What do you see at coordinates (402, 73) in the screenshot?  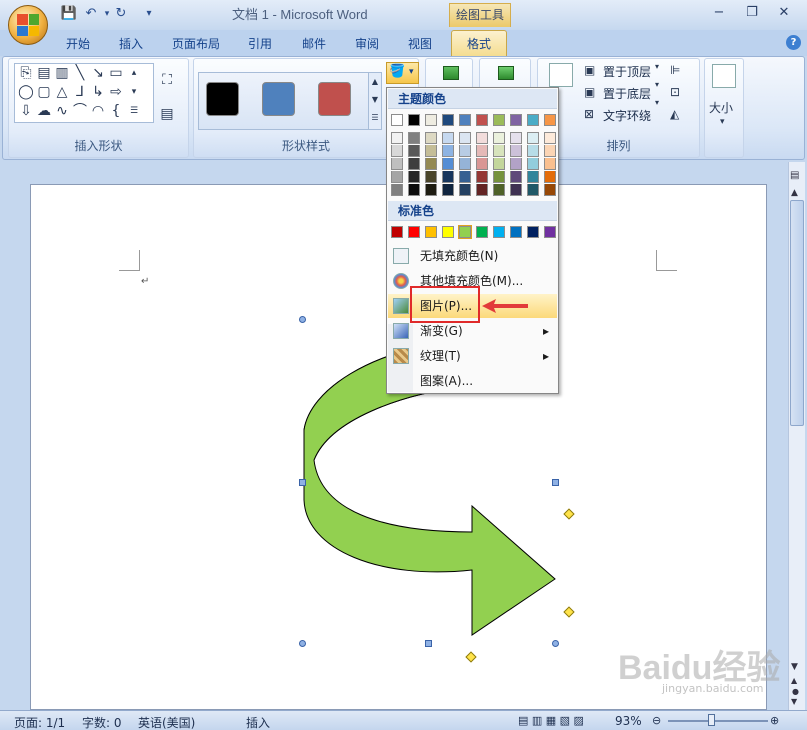 I see `shape-fill-button: 🪣 ▾` at bounding box center [402, 73].